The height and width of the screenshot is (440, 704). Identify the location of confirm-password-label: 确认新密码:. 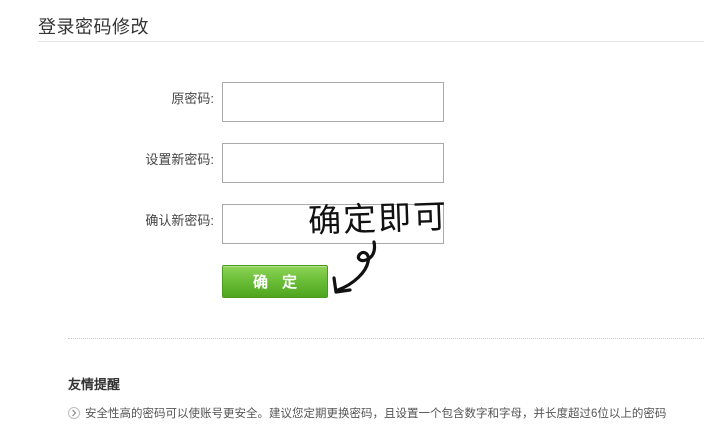
(179, 220).